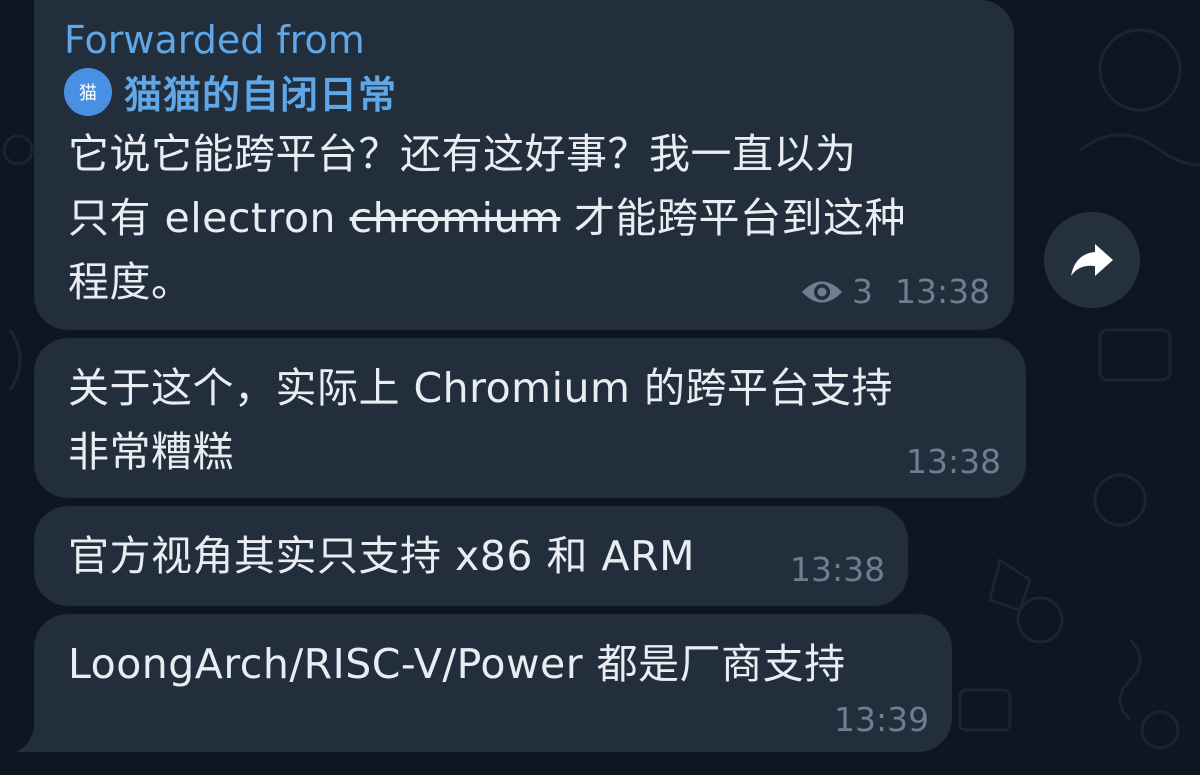 Image resolution: width=1200 pixels, height=775 pixels. I want to click on message-line: 它说它能跨平台？还有这好事？我一直以为, so click(462, 154).